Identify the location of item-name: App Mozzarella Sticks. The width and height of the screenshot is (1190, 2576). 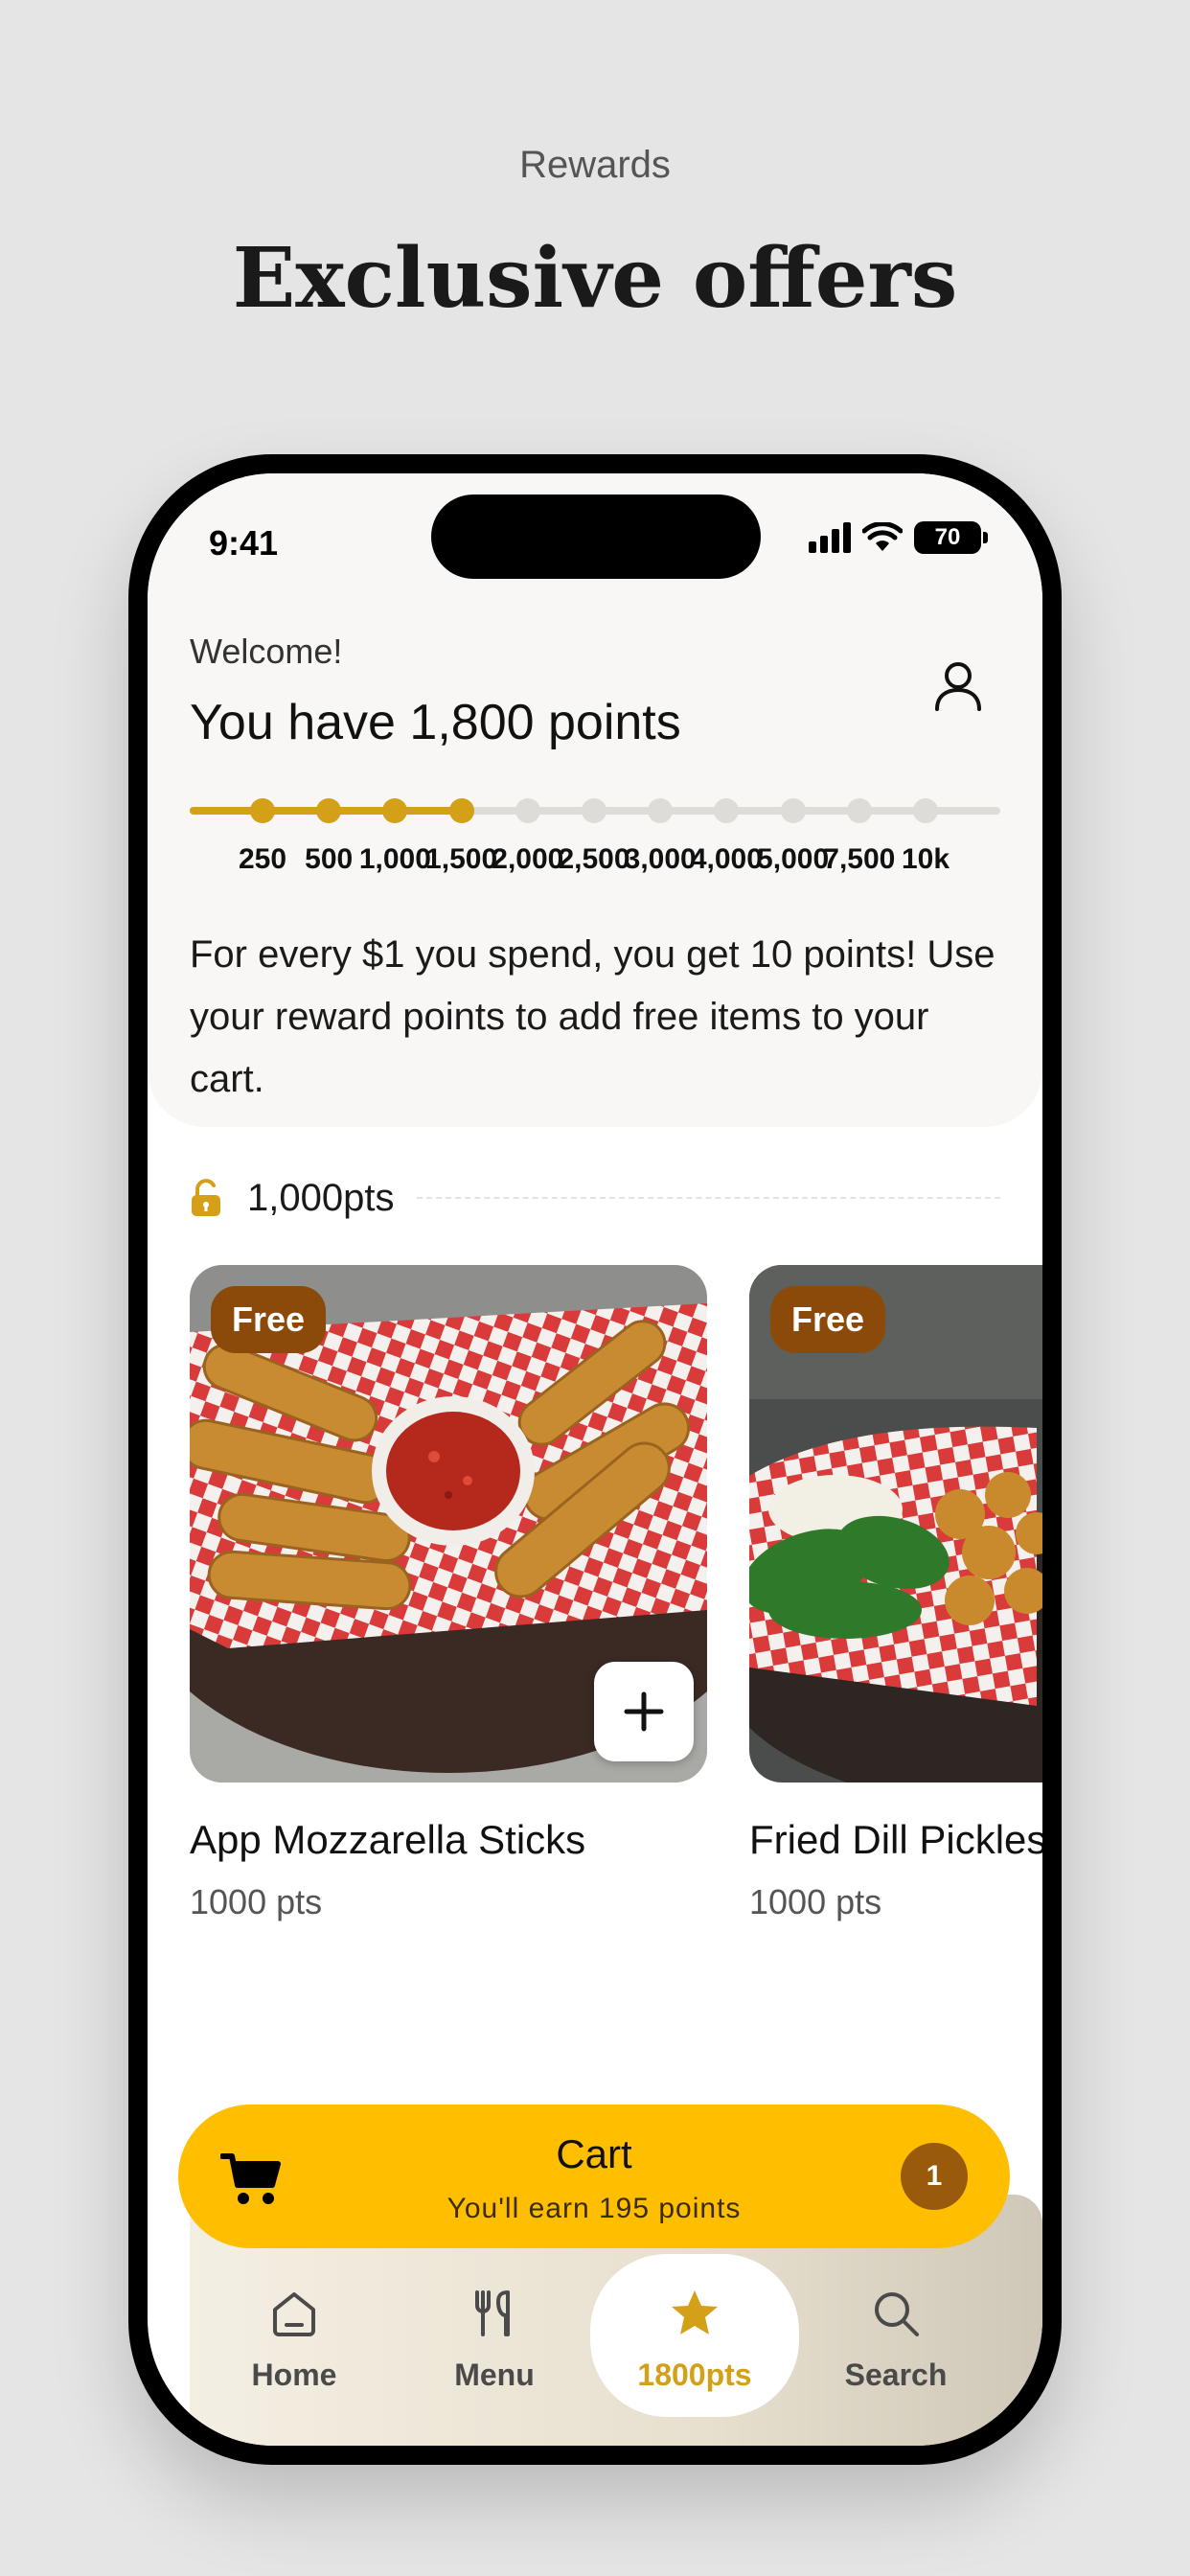
(388, 1839).